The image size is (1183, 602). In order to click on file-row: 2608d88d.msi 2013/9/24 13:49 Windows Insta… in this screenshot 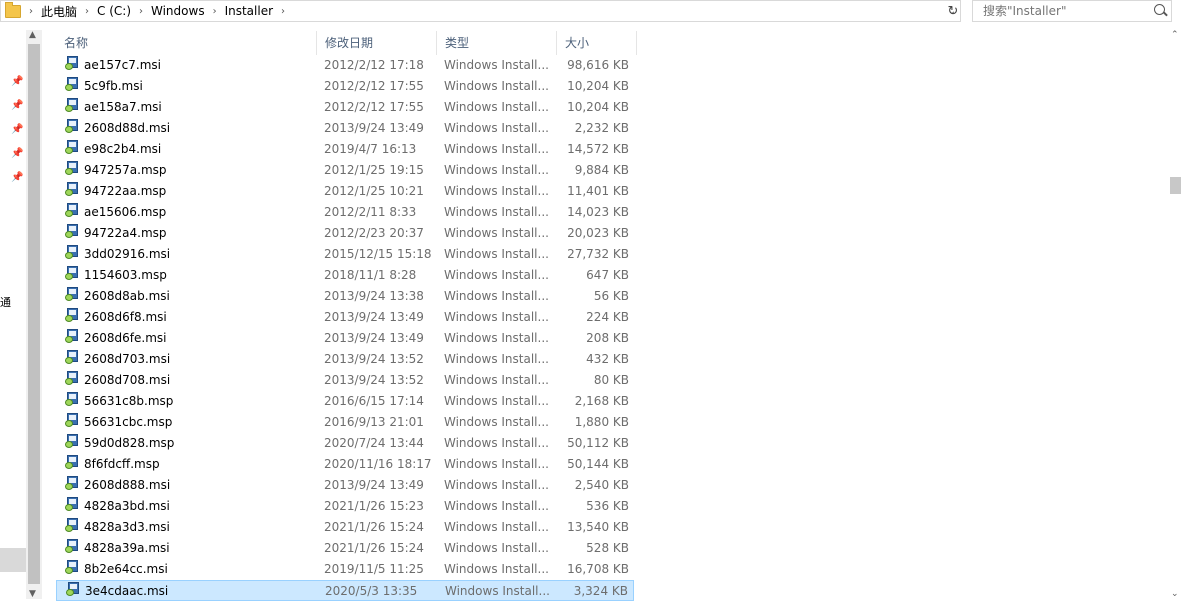, I will do `click(345, 128)`.